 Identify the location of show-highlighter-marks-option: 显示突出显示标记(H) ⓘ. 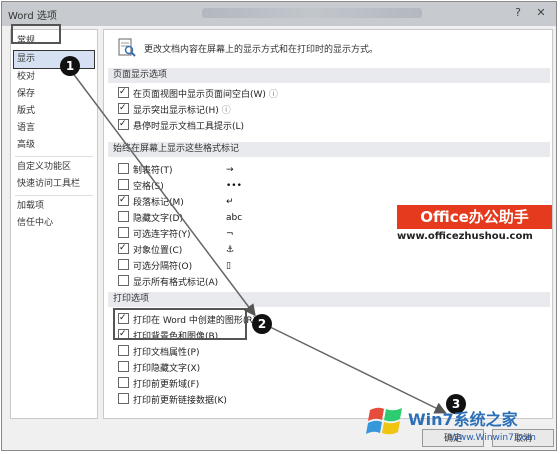
(174, 109).